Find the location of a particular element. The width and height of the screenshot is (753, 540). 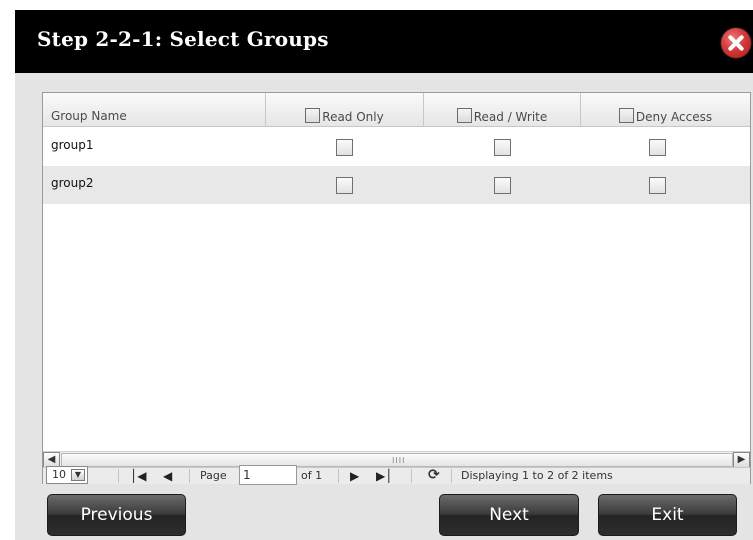

page-size-value: 10 is located at coordinates (59, 474).